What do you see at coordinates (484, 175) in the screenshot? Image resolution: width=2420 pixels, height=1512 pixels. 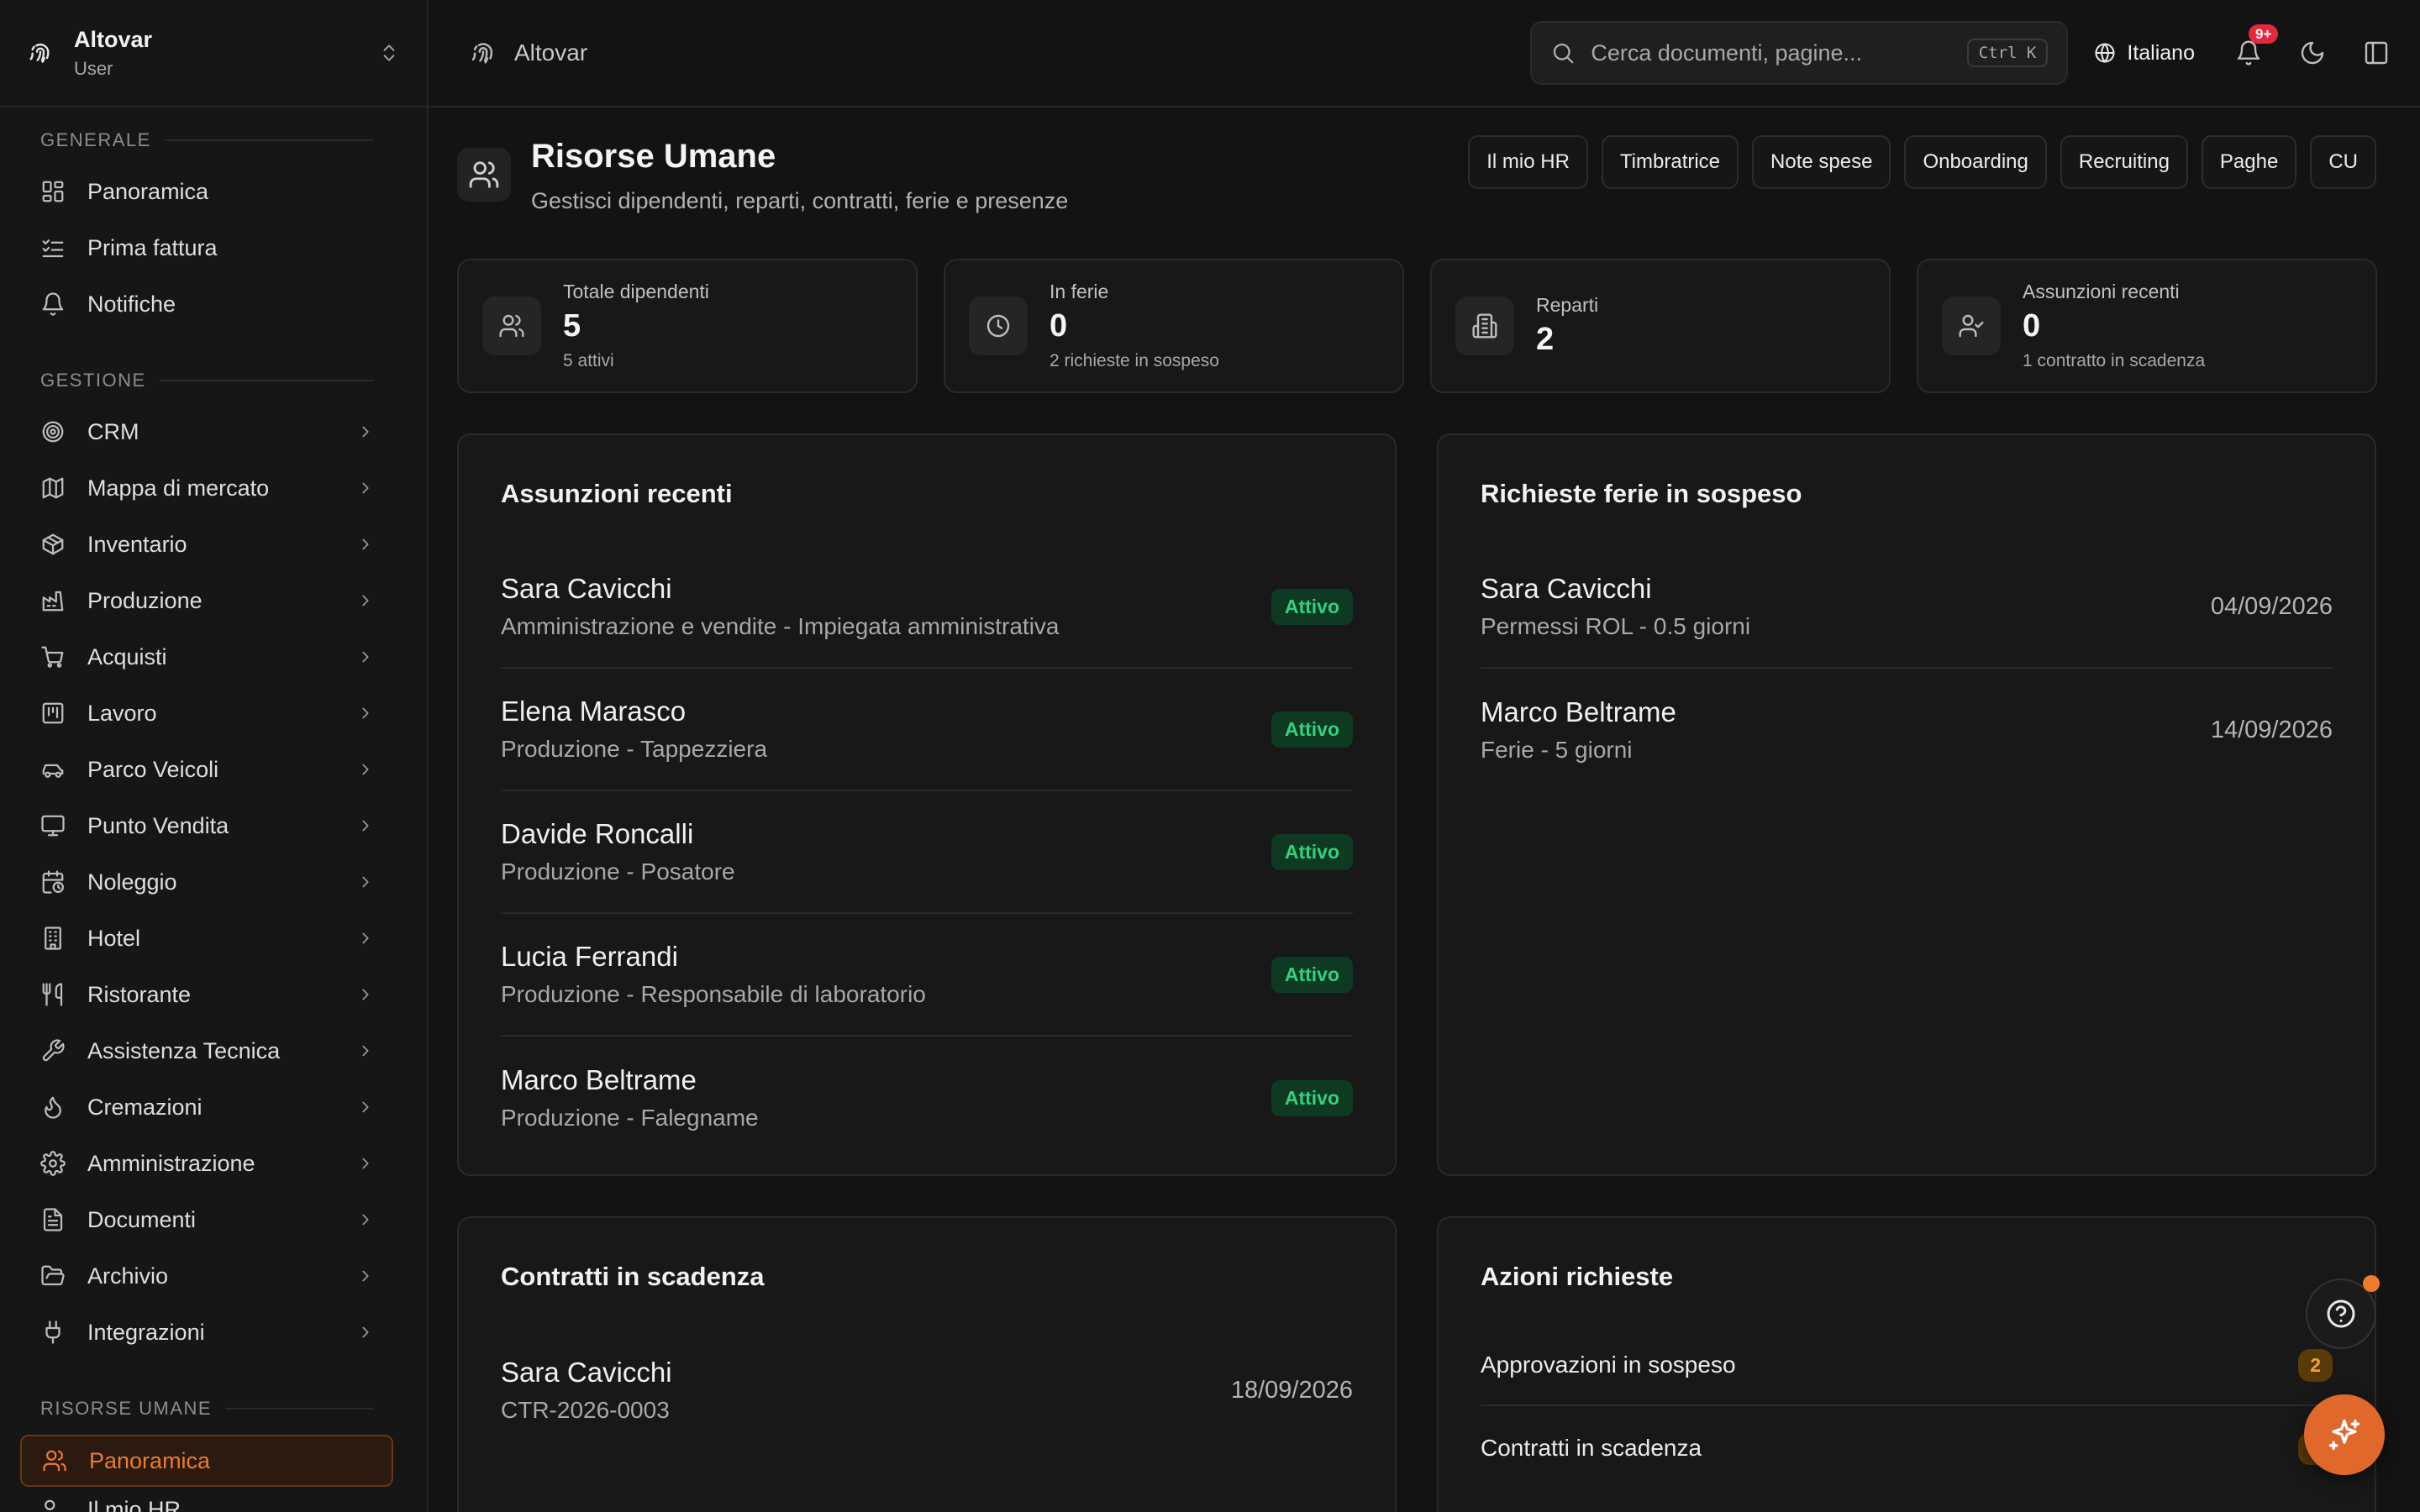 I see `page-icon` at bounding box center [484, 175].